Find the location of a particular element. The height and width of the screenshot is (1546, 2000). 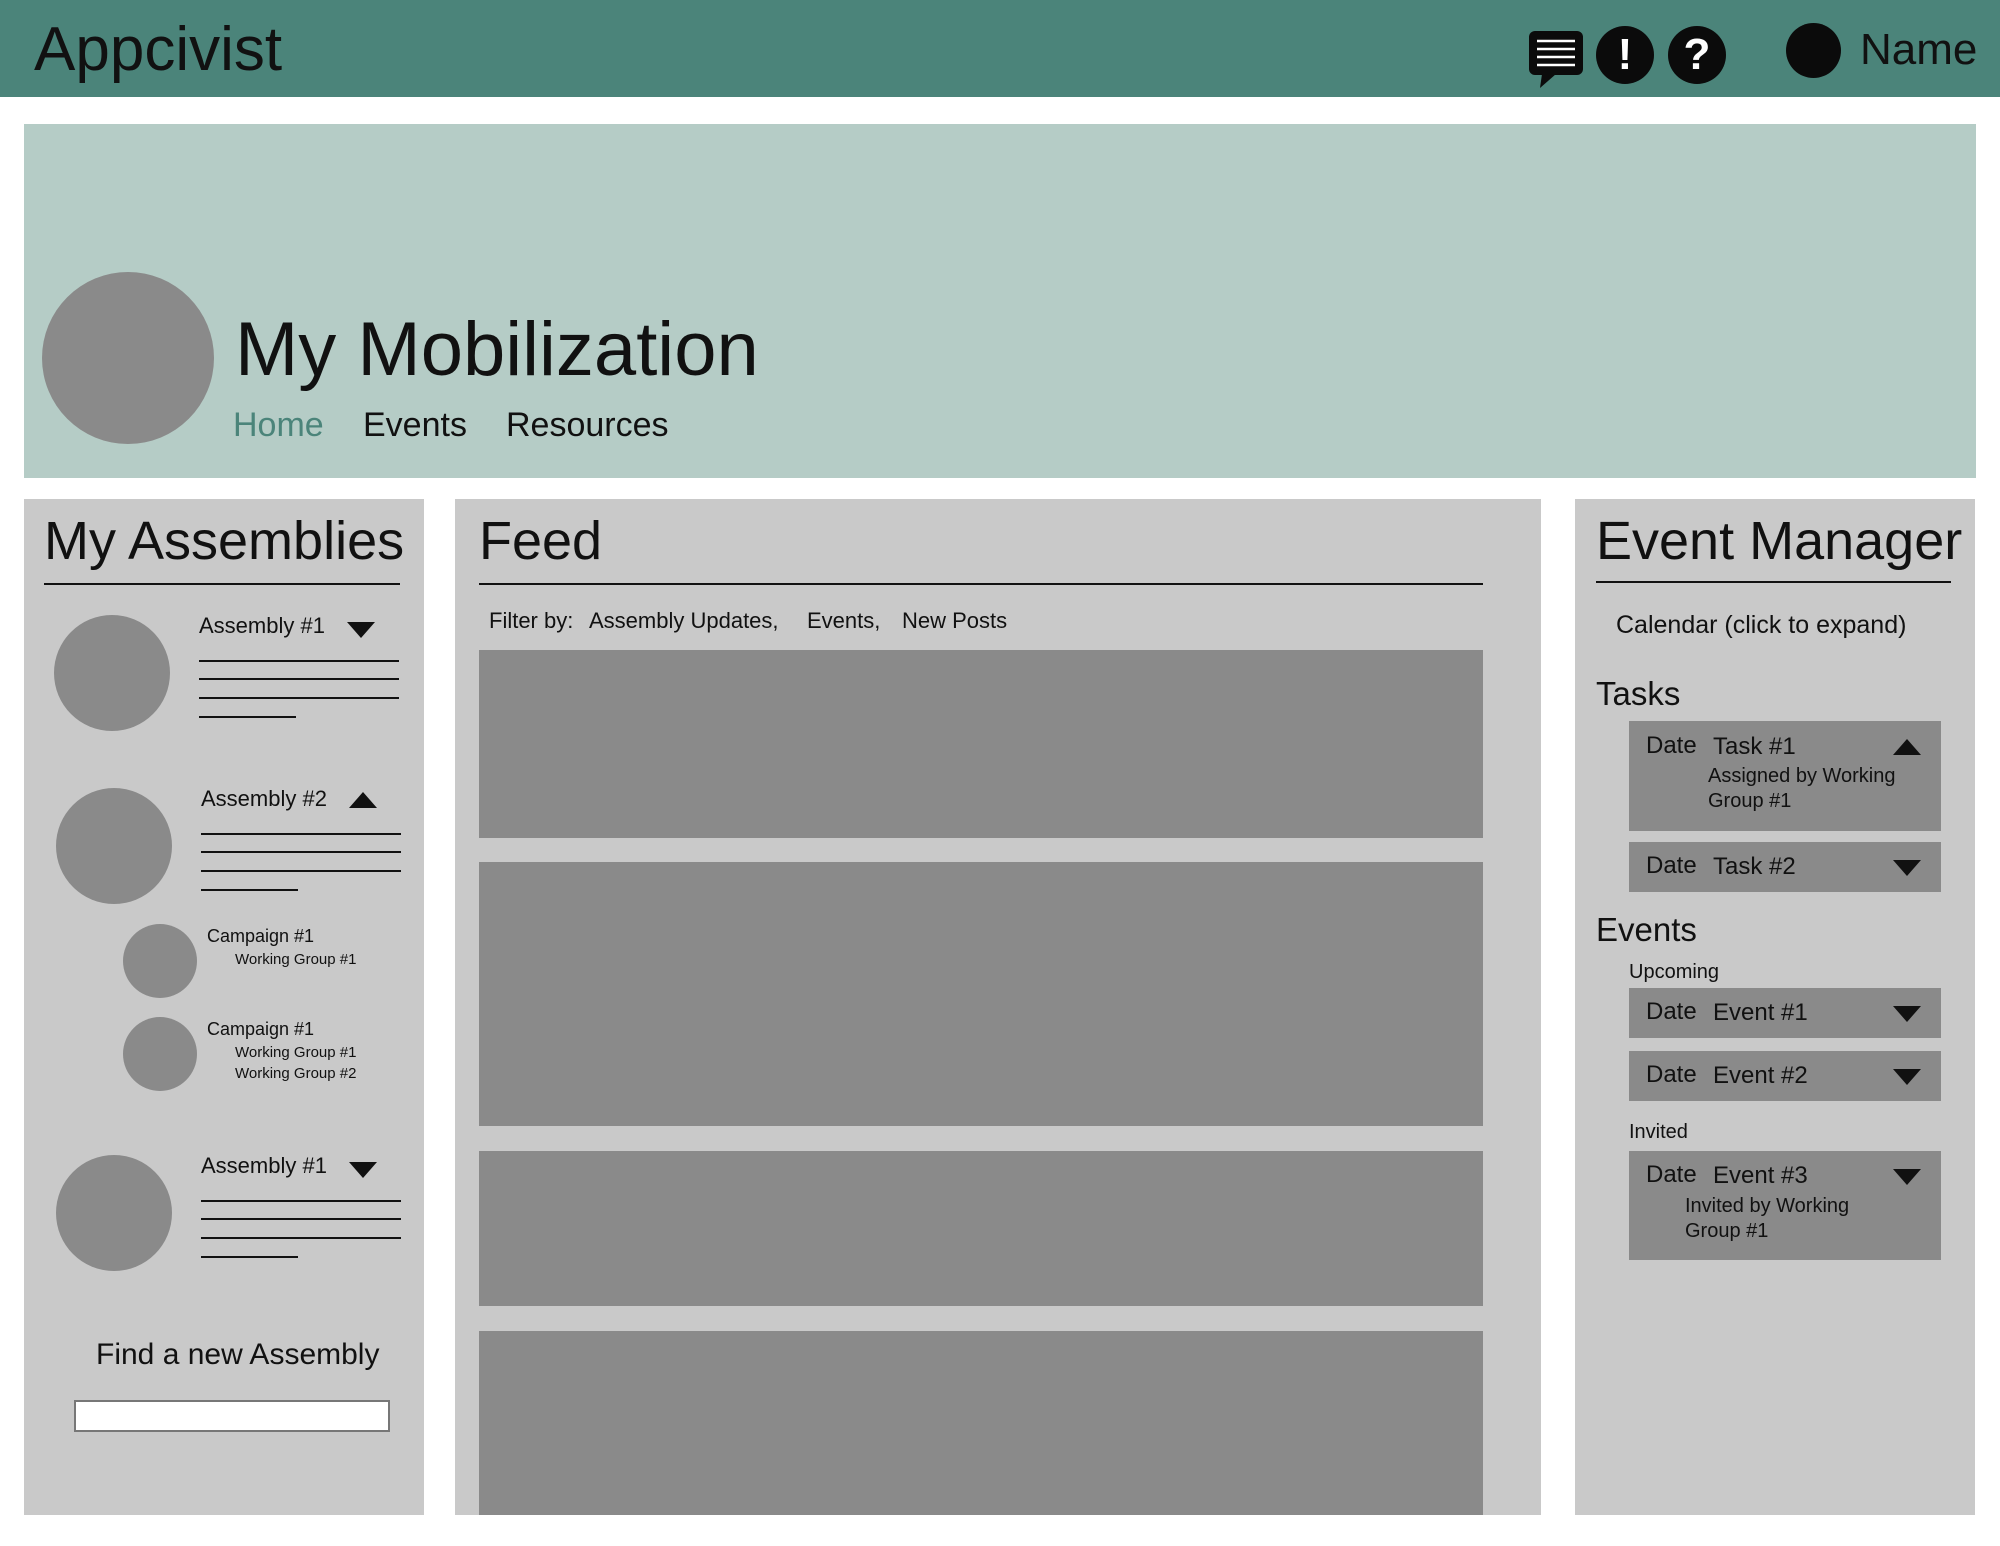

page-title: My Mobilization is located at coordinates (497, 349).